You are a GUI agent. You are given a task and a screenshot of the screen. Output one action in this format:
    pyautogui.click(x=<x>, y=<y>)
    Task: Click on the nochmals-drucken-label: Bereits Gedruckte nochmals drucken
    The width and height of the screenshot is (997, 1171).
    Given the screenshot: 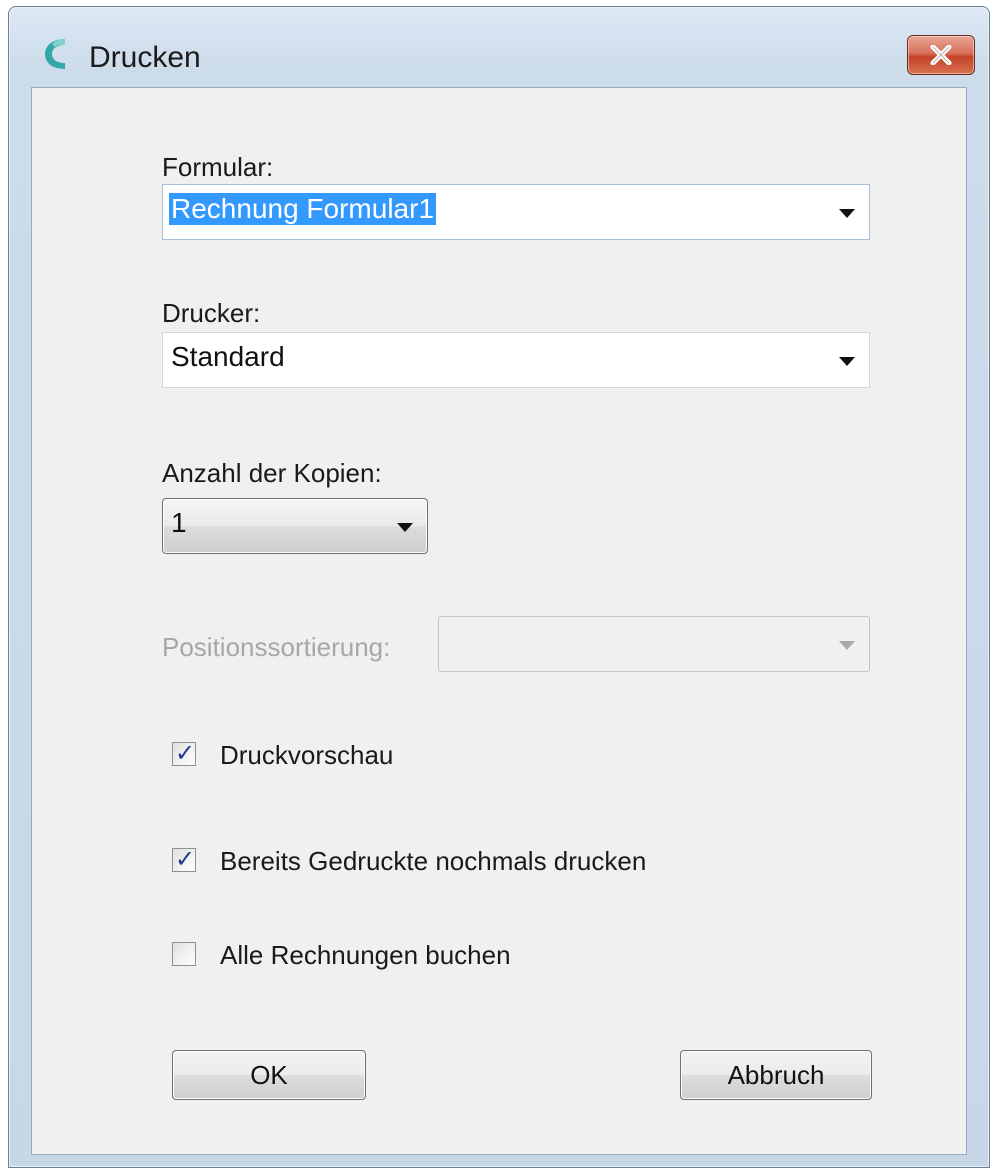 What is the action you would take?
    pyautogui.click(x=433, y=861)
    